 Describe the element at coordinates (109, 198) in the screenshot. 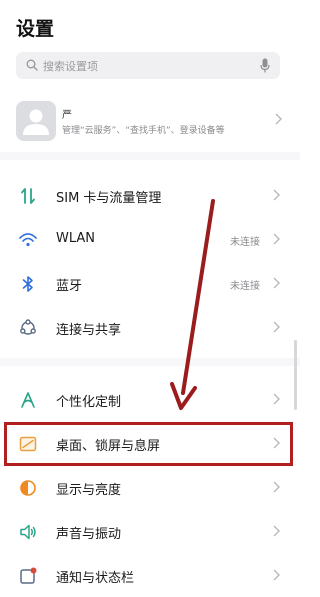

I see `menu-item-label: SIM 卡与流量管理` at that location.